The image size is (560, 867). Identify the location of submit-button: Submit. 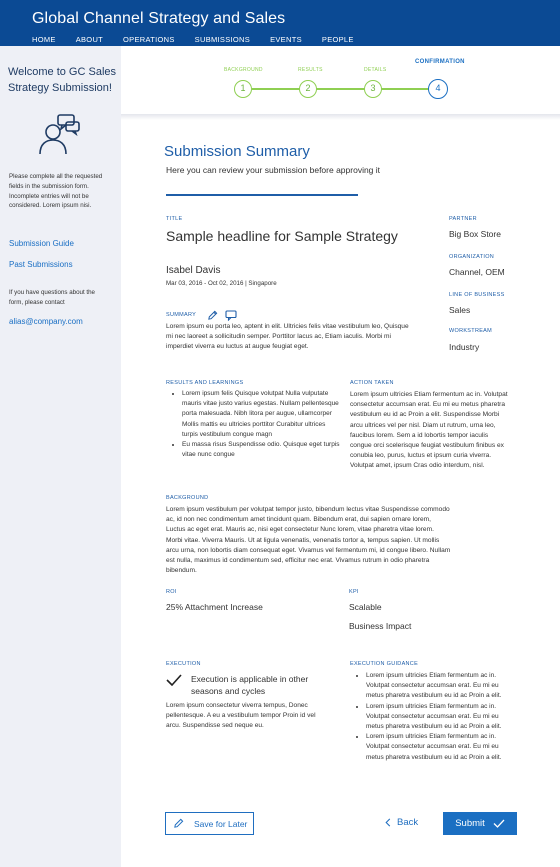
(480, 823).